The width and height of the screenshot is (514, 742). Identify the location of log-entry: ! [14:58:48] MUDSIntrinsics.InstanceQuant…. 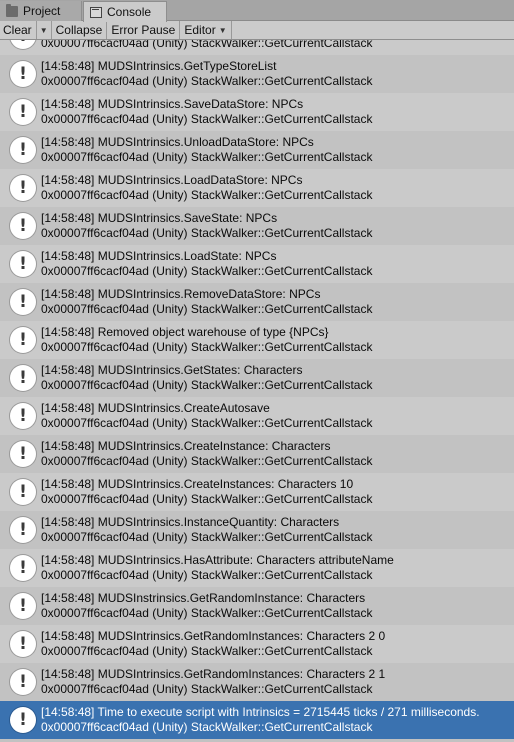
(257, 530).